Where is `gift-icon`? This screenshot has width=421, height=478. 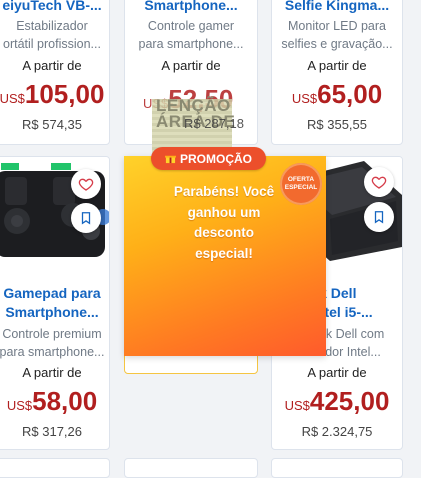 gift-icon is located at coordinates (170, 159).